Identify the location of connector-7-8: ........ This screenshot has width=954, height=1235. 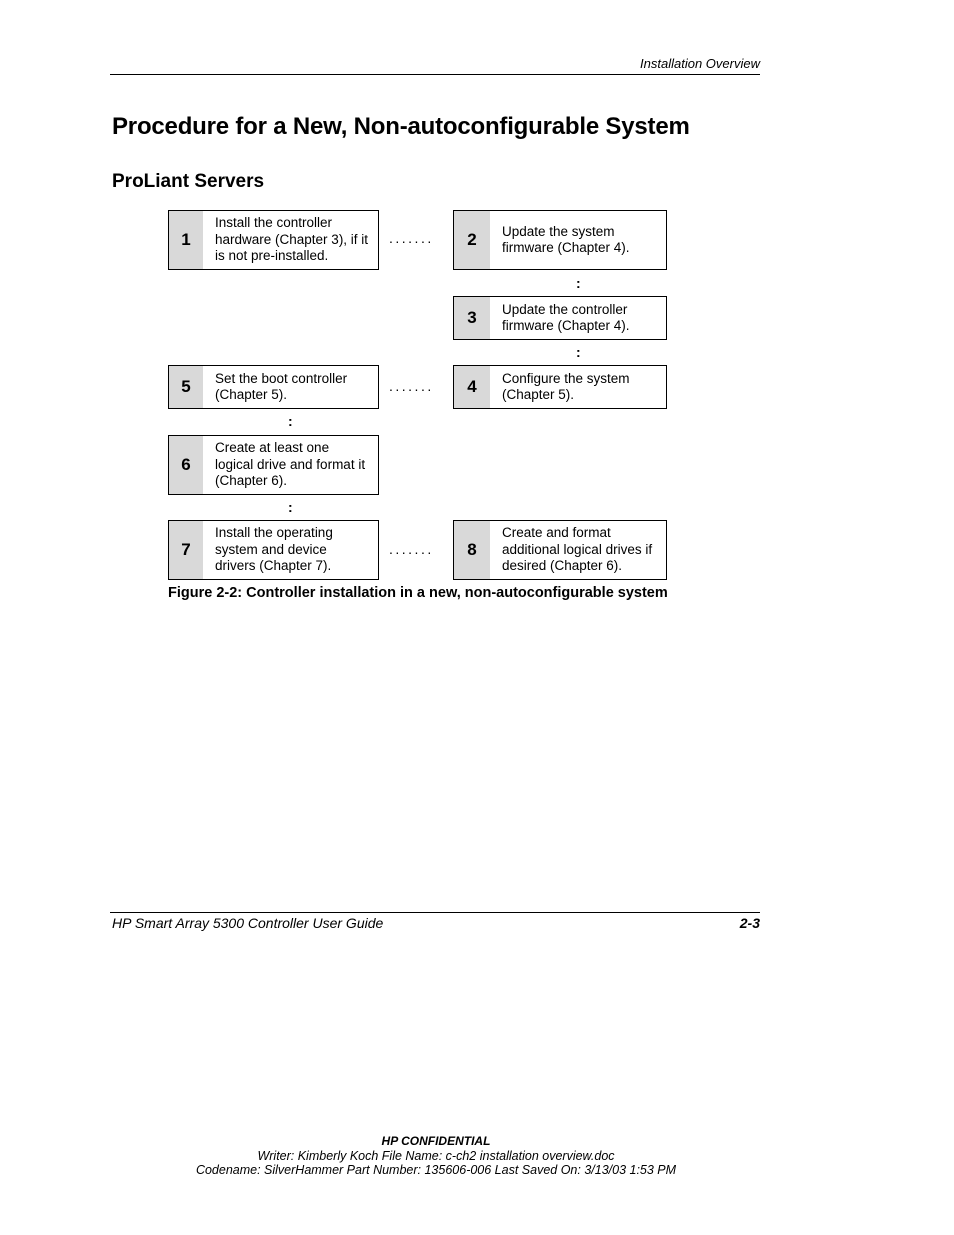
(411, 549).